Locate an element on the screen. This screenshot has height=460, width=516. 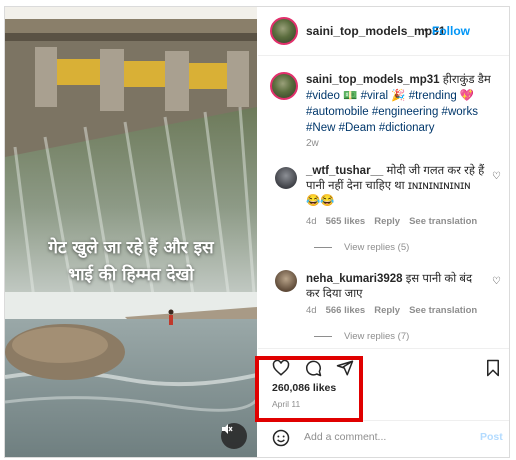
comment-meta: 4d 566 likes Reply See translation is located at coordinates (391, 310).